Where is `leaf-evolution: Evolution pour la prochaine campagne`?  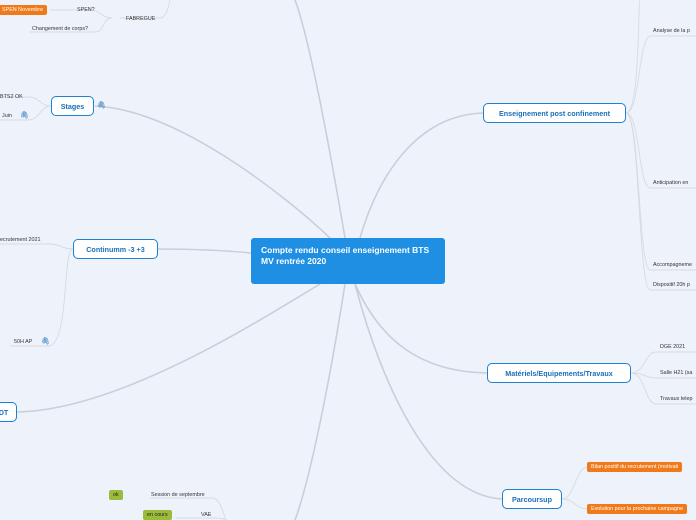
leaf-evolution: Evolution pour la prochaine campagne is located at coordinates (637, 509).